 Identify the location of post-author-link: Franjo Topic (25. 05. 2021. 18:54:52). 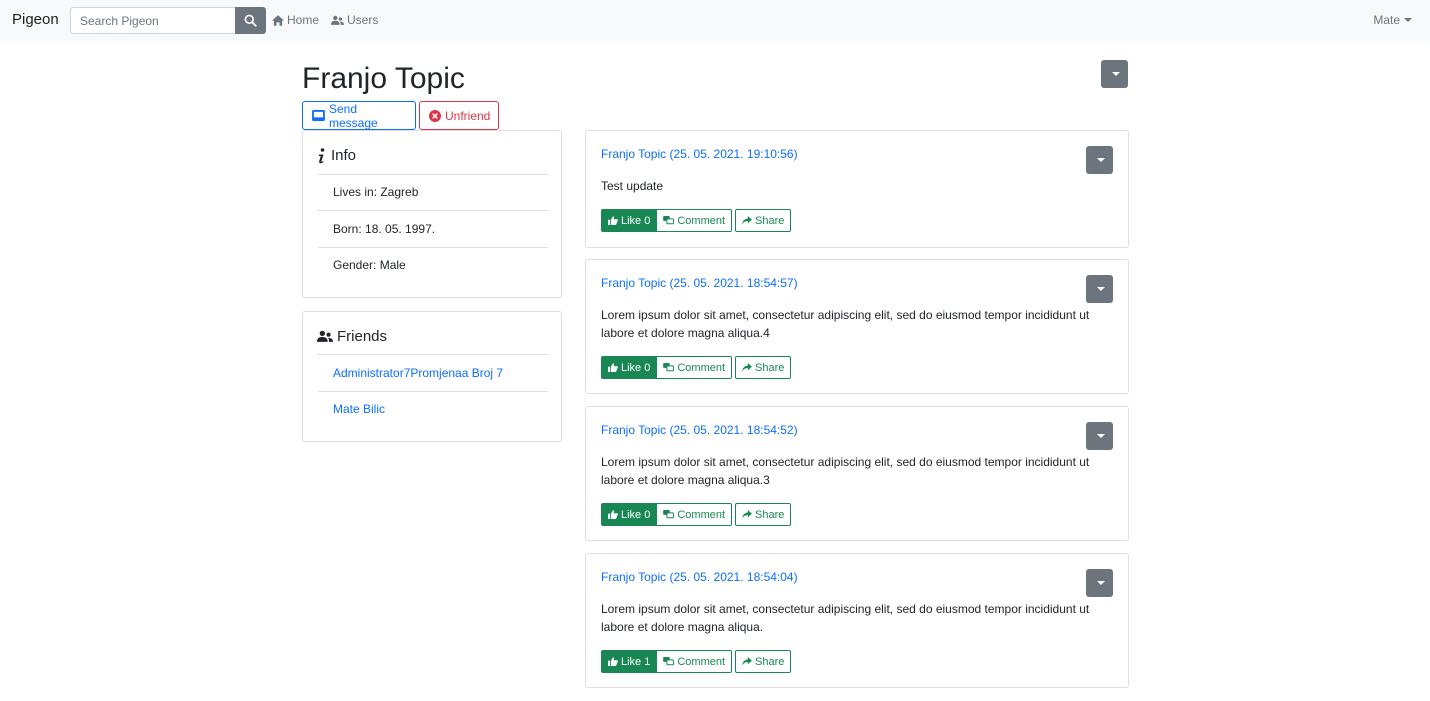
(699, 430).